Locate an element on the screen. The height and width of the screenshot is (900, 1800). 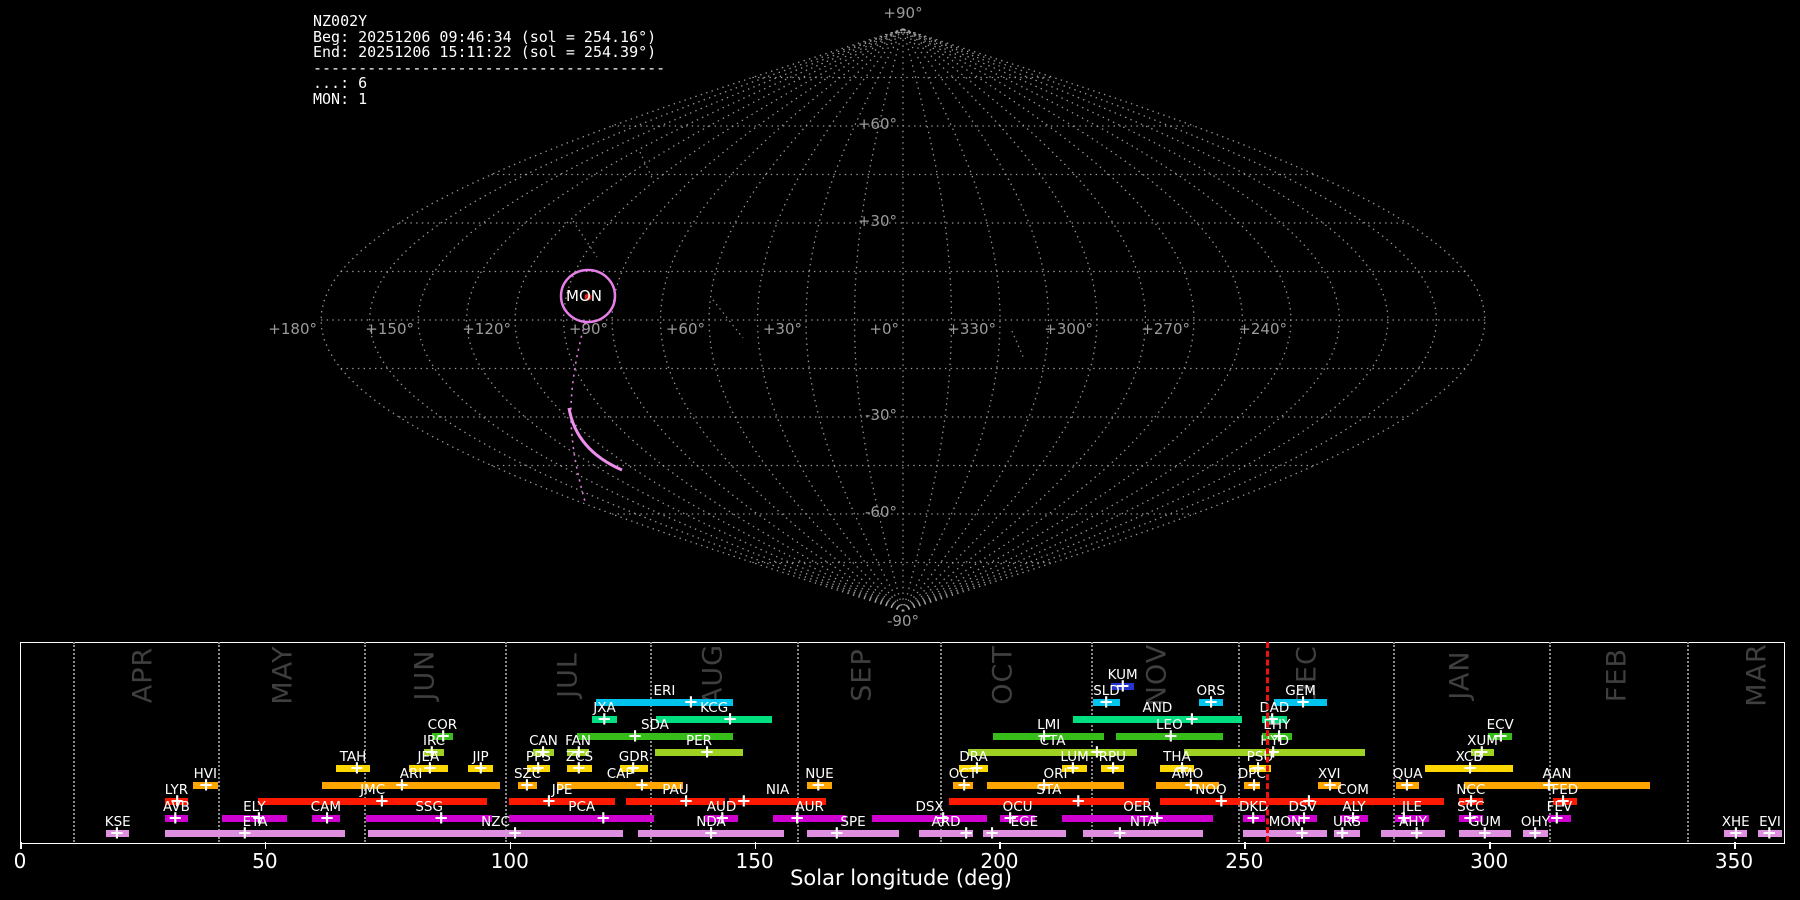
shower-label-RPU: RPU is located at coordinates (1112, 757).